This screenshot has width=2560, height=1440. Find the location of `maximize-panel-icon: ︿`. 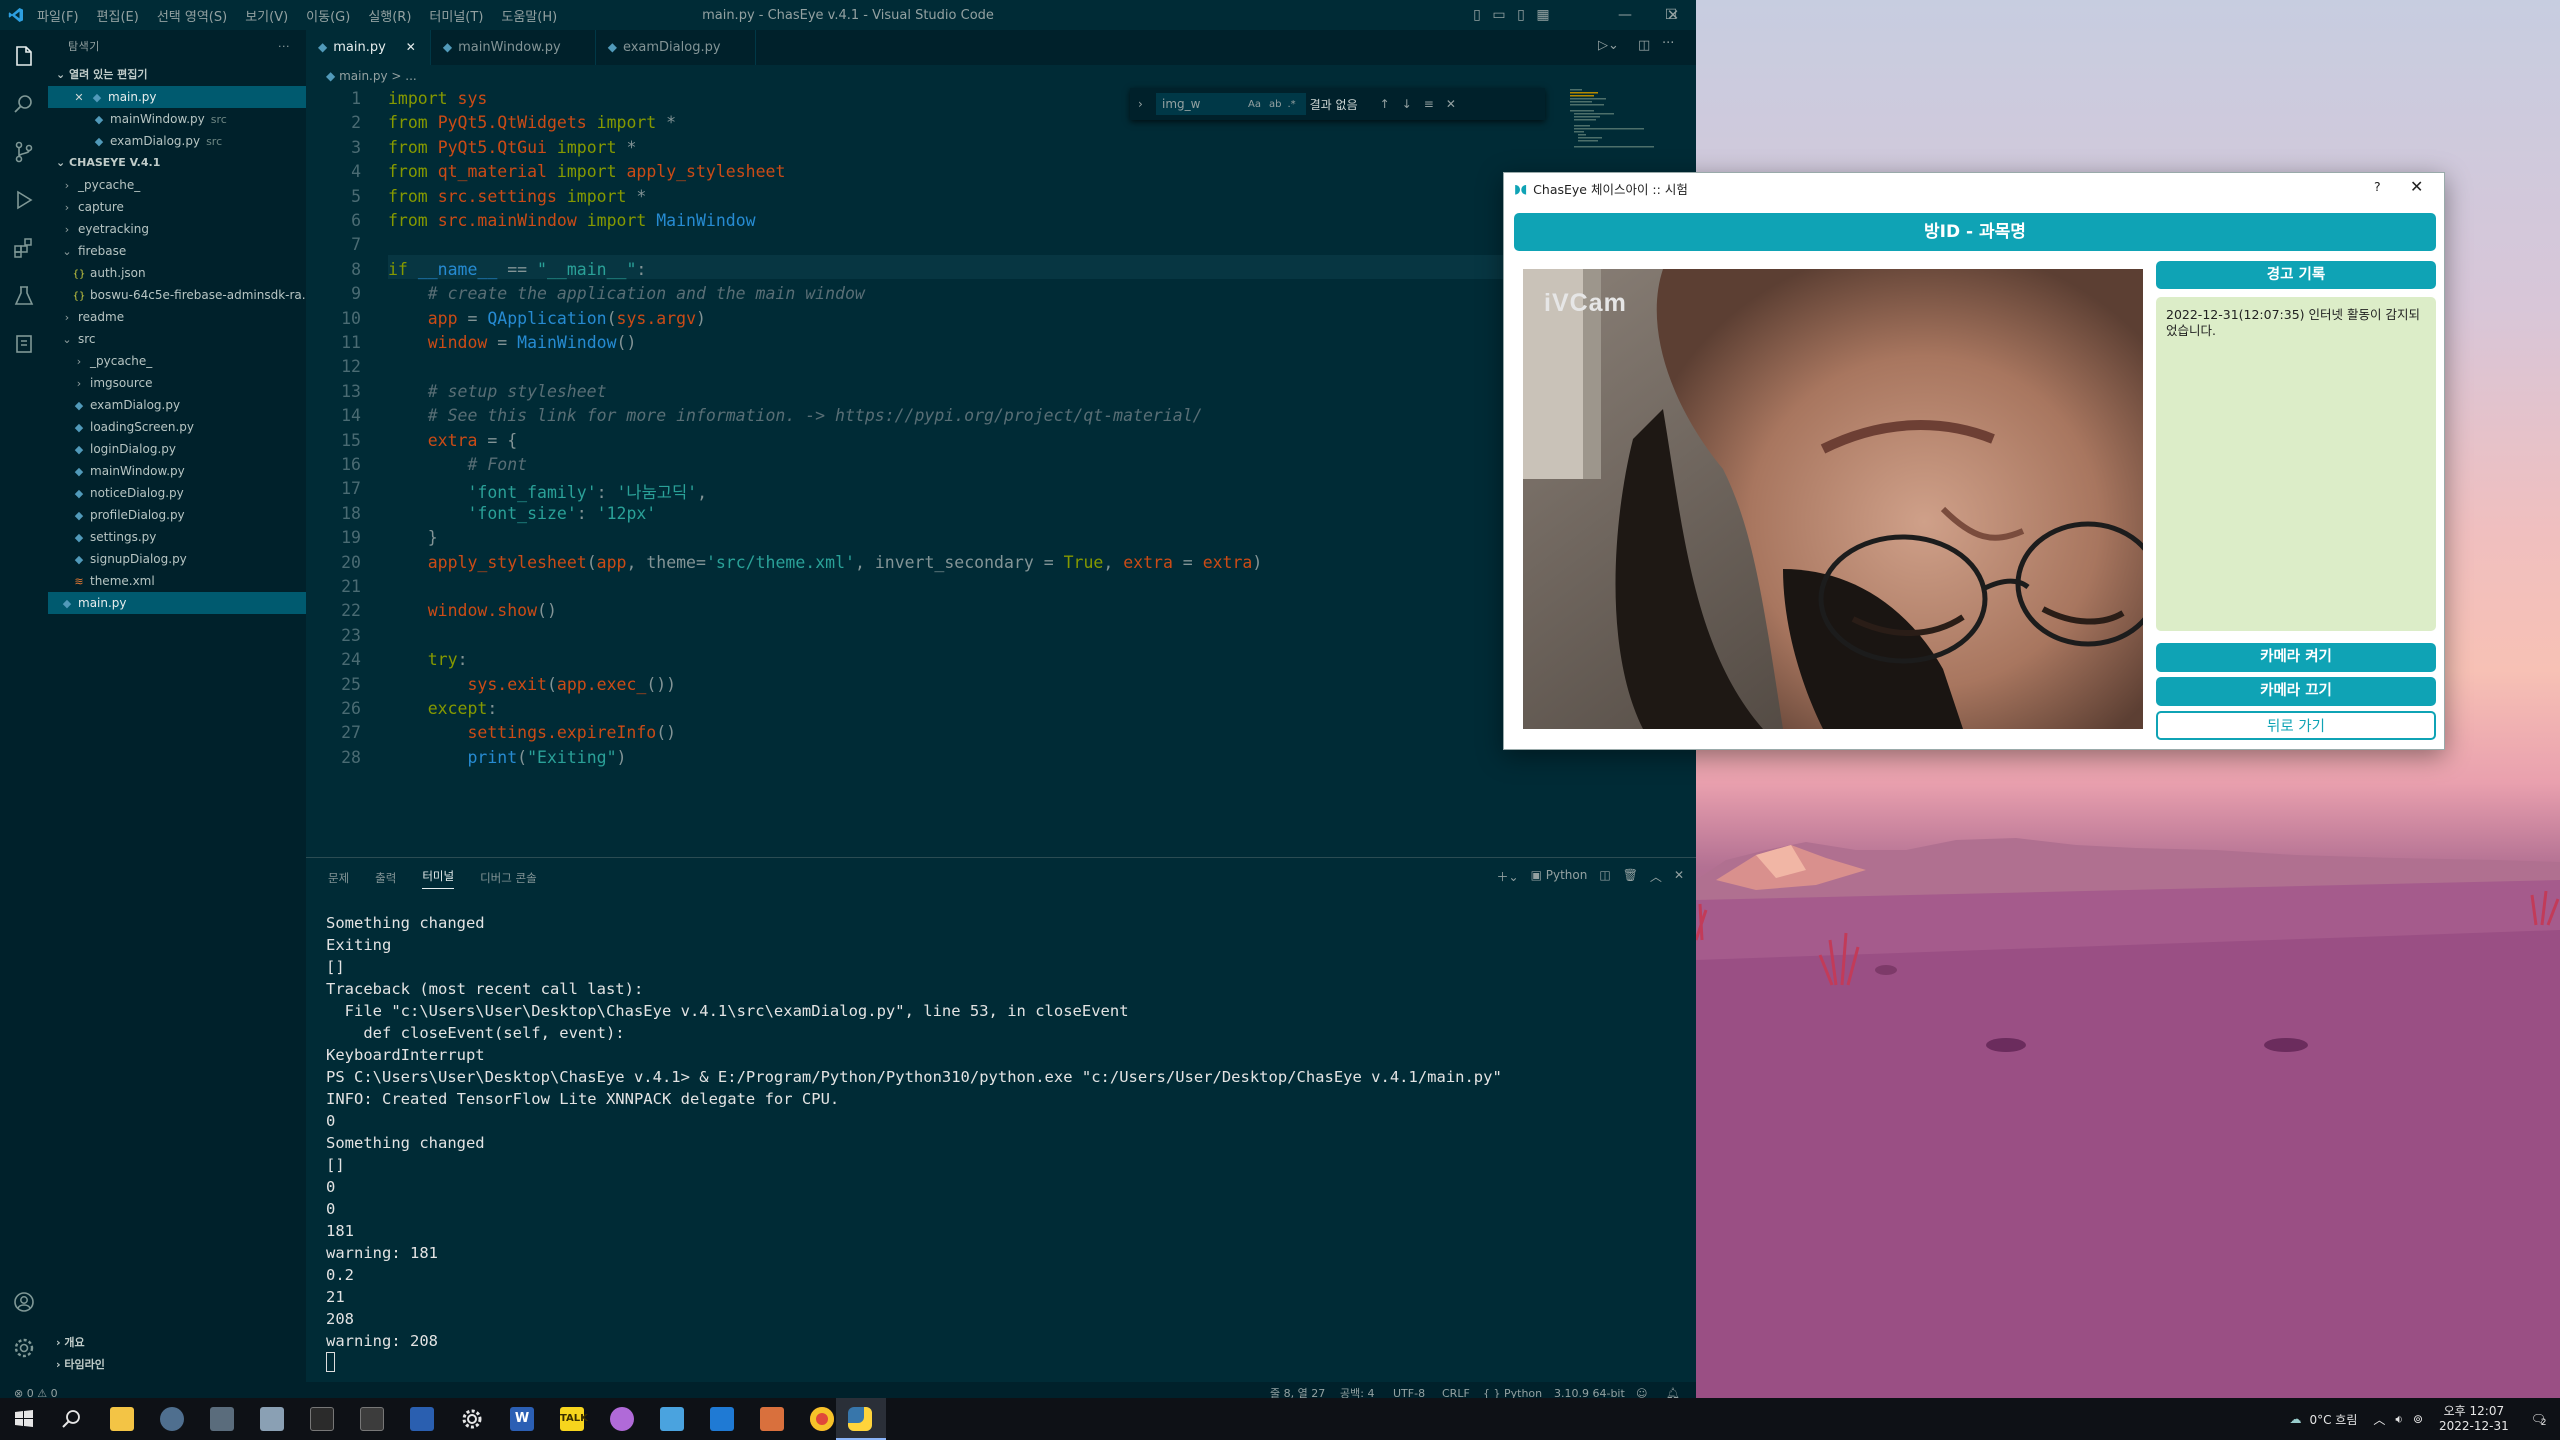

maximize-panel-icon: ︿ is located at coordinates (1656, 876).